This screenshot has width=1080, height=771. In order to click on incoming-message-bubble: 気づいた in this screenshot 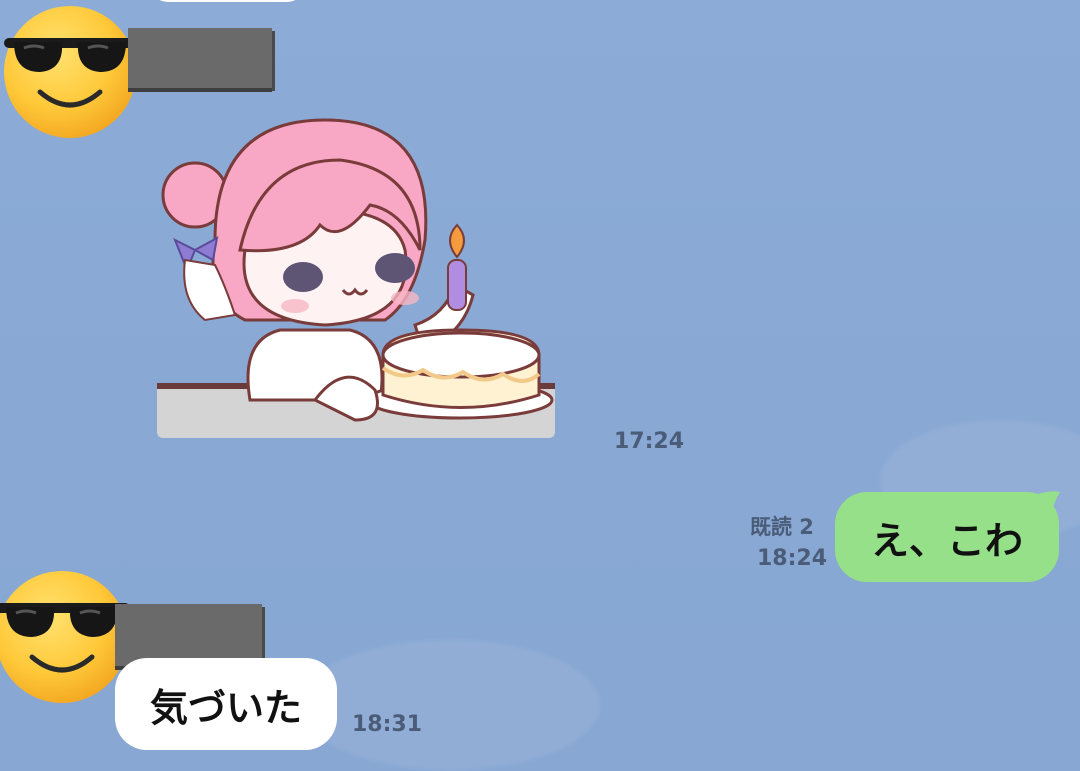, I will do `click(226, 704)`.